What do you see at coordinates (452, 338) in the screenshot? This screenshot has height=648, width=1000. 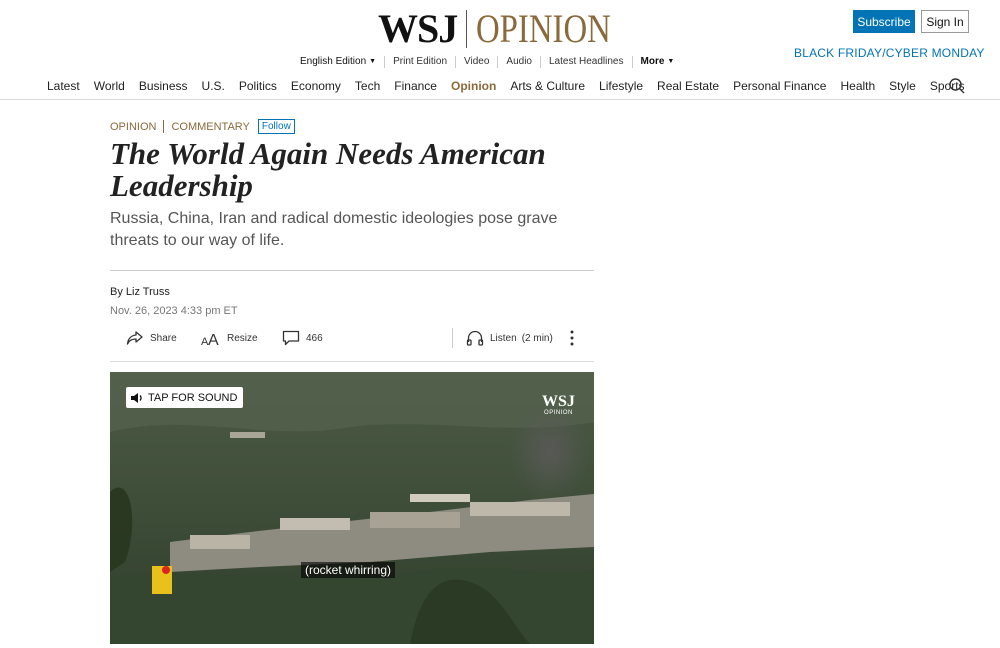 I see `toolbar-divider` at bounding box center [452, 338].